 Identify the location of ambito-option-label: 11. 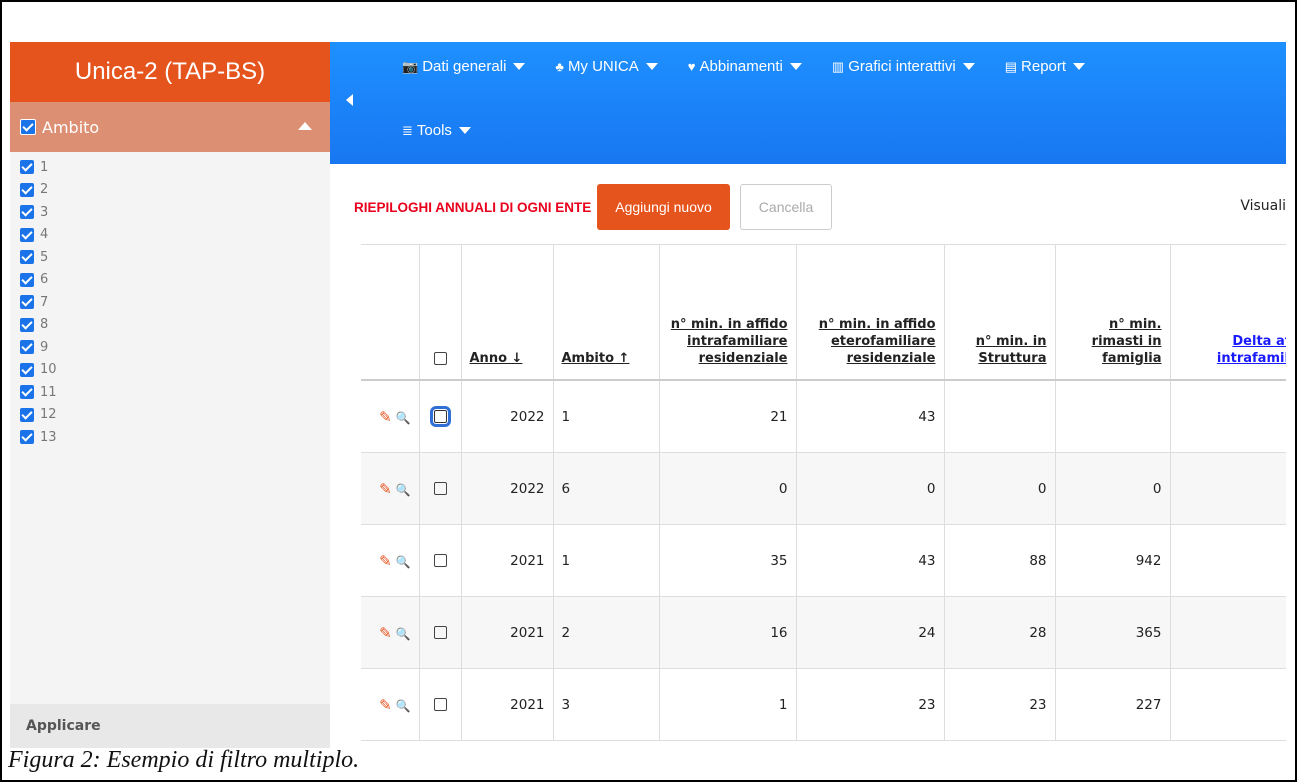
(48, 392).